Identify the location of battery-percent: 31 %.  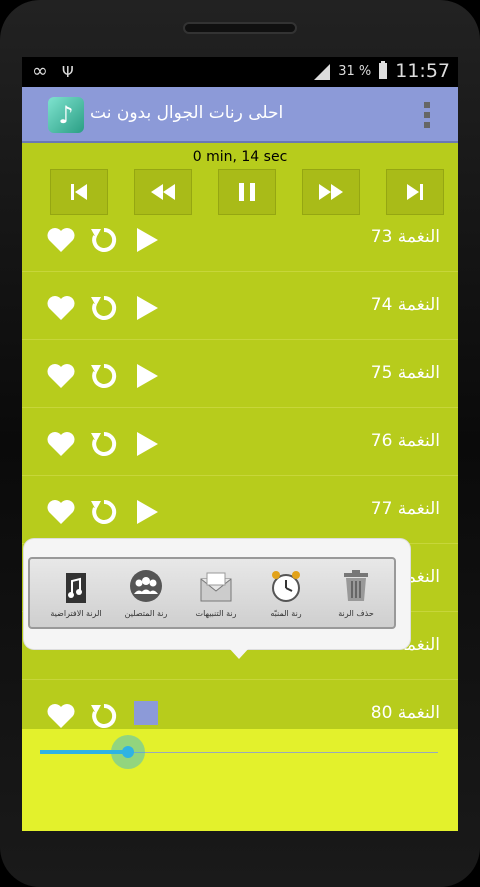
(355, 71).